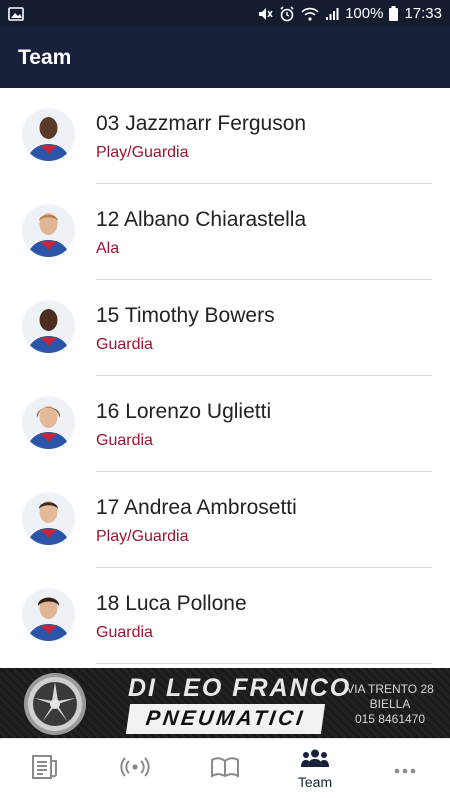 Image resolution: width=450 pixels, height=800 pixels. I want to click on wheel-rim-icon, so click(55, 704).